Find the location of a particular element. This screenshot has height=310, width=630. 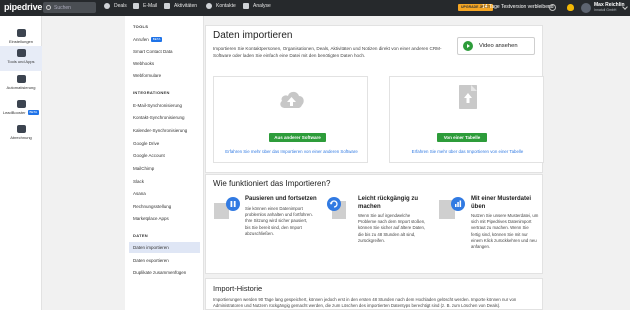

submenu-item-label: Google Account is located at coordinates (149, 155).